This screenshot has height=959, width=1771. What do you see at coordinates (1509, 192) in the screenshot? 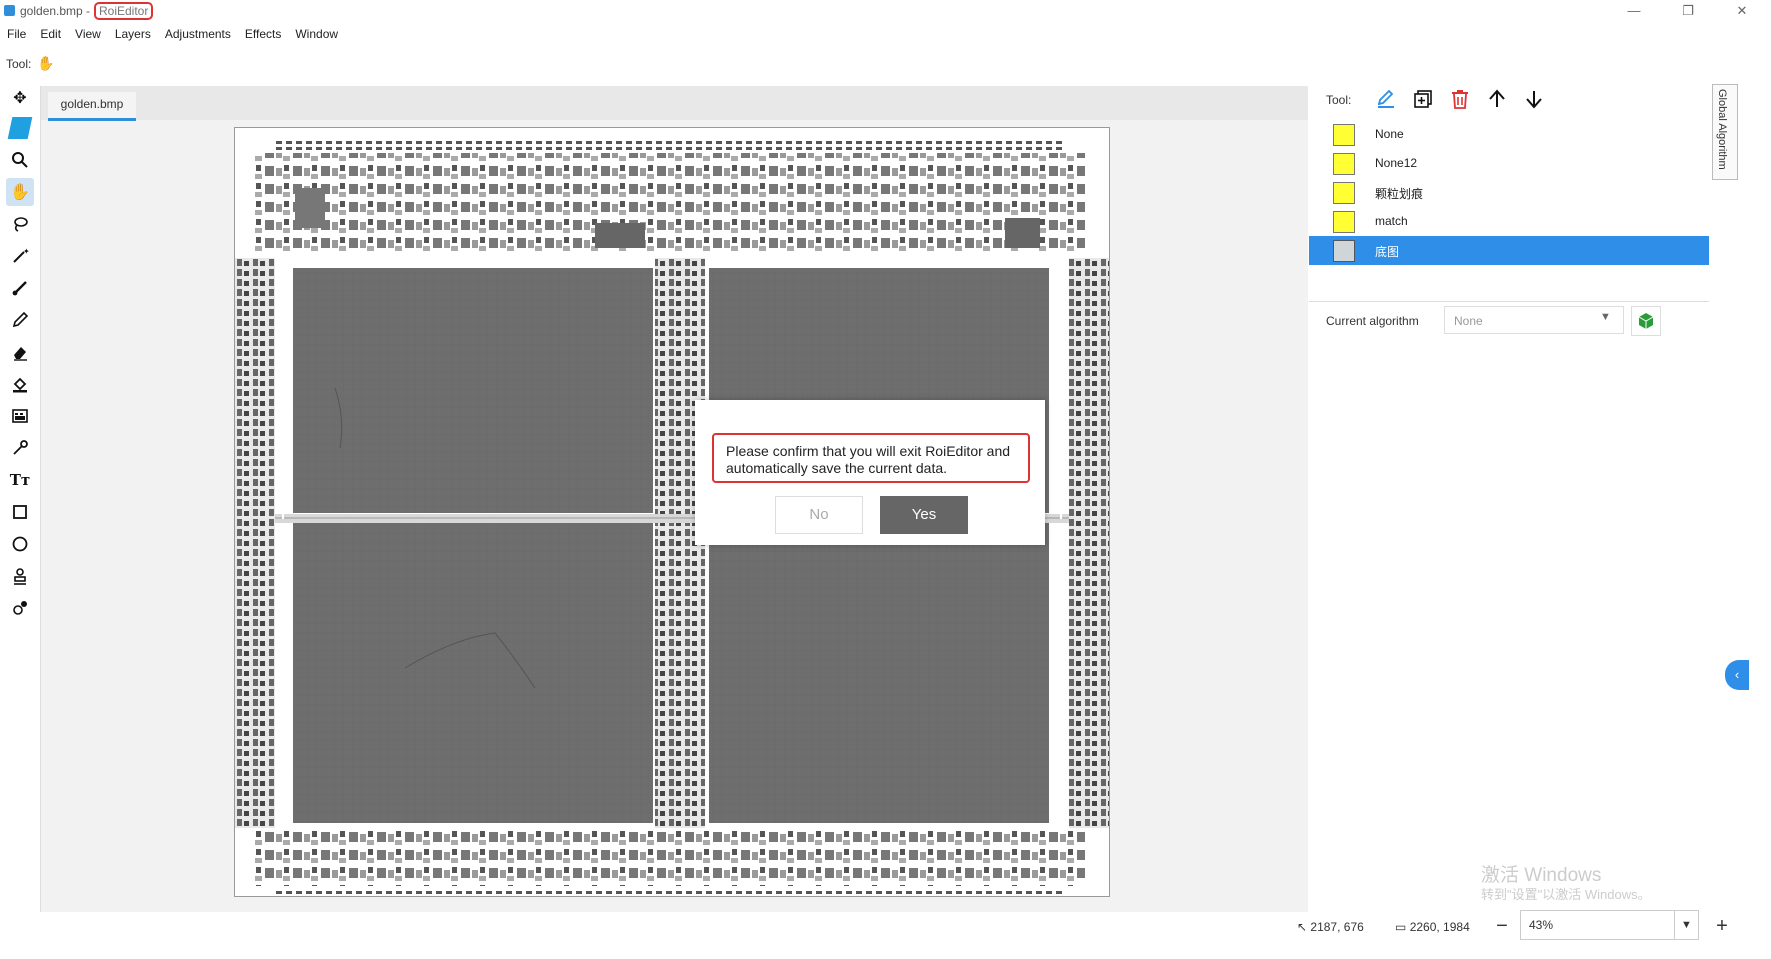
I see `layer-row: 颗粒划痕` at bounding box center [1509, 192].